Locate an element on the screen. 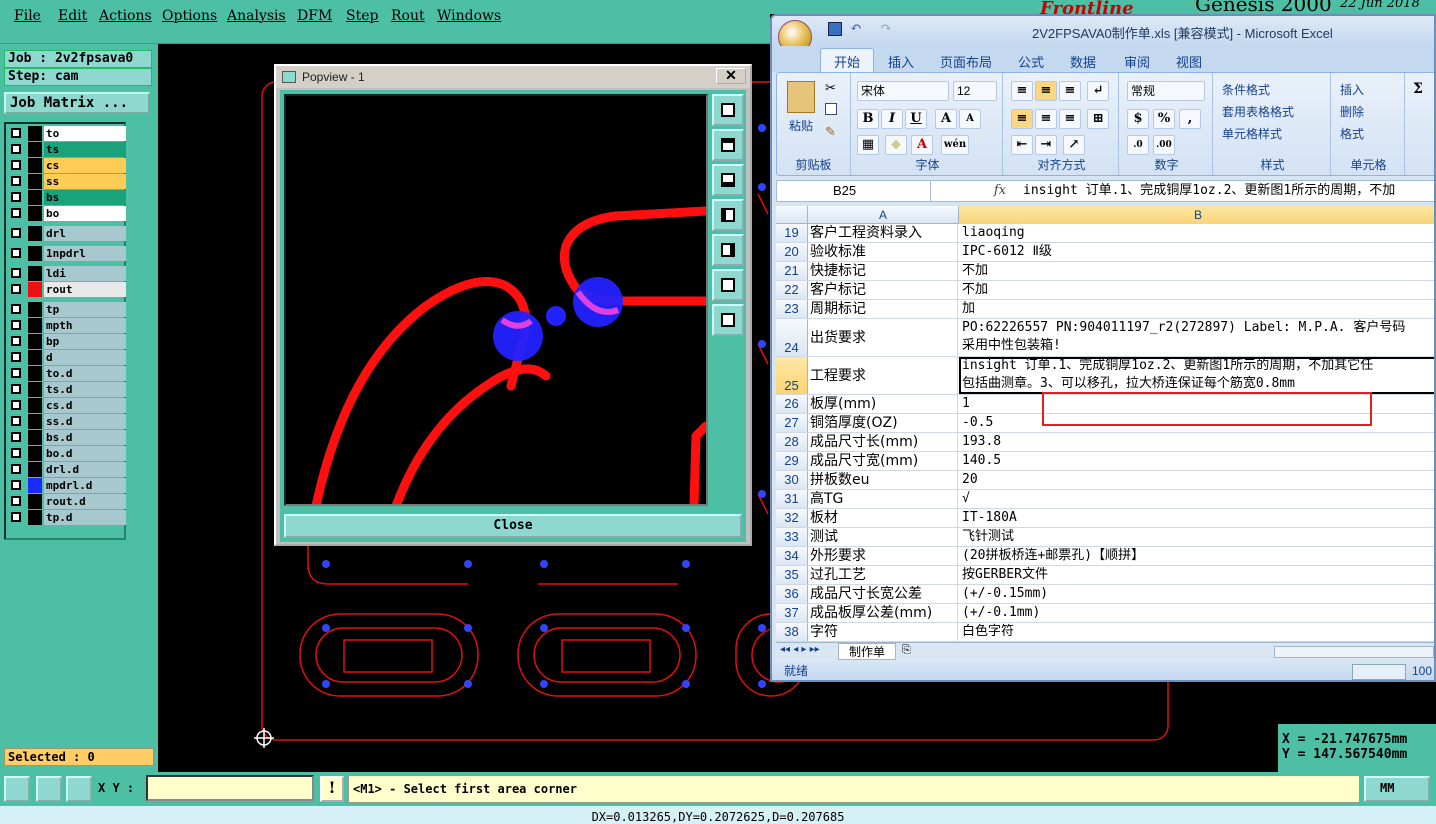 This screenshot has height=824, width=1436. menu-dfm: DFM is located at coordinates (314, 16).